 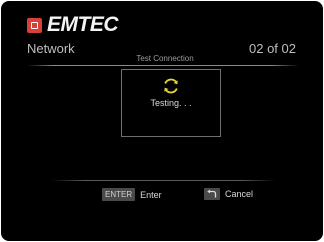 I want to click on page-counter: 02 of 02, so click(x=272, y=48).